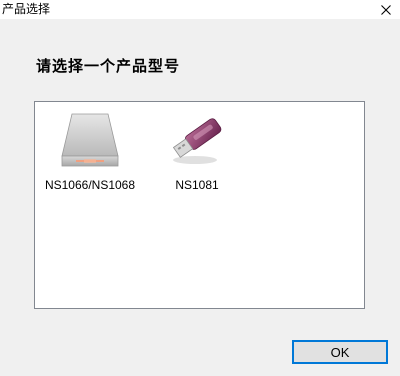  I want to click on product-label: NS1081, so click(197, 185).